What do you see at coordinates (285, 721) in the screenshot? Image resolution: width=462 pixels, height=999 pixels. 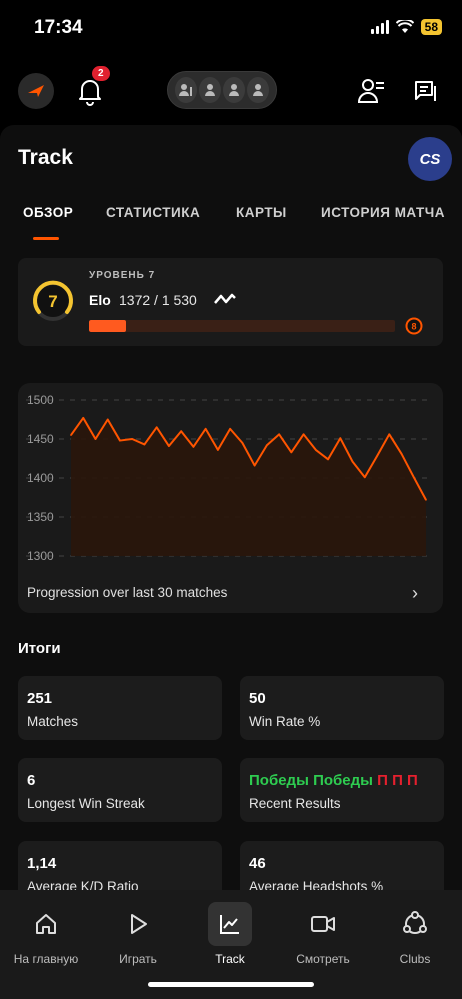 I see `stat-label: Win Rate %` at bounding box center [285, 721].